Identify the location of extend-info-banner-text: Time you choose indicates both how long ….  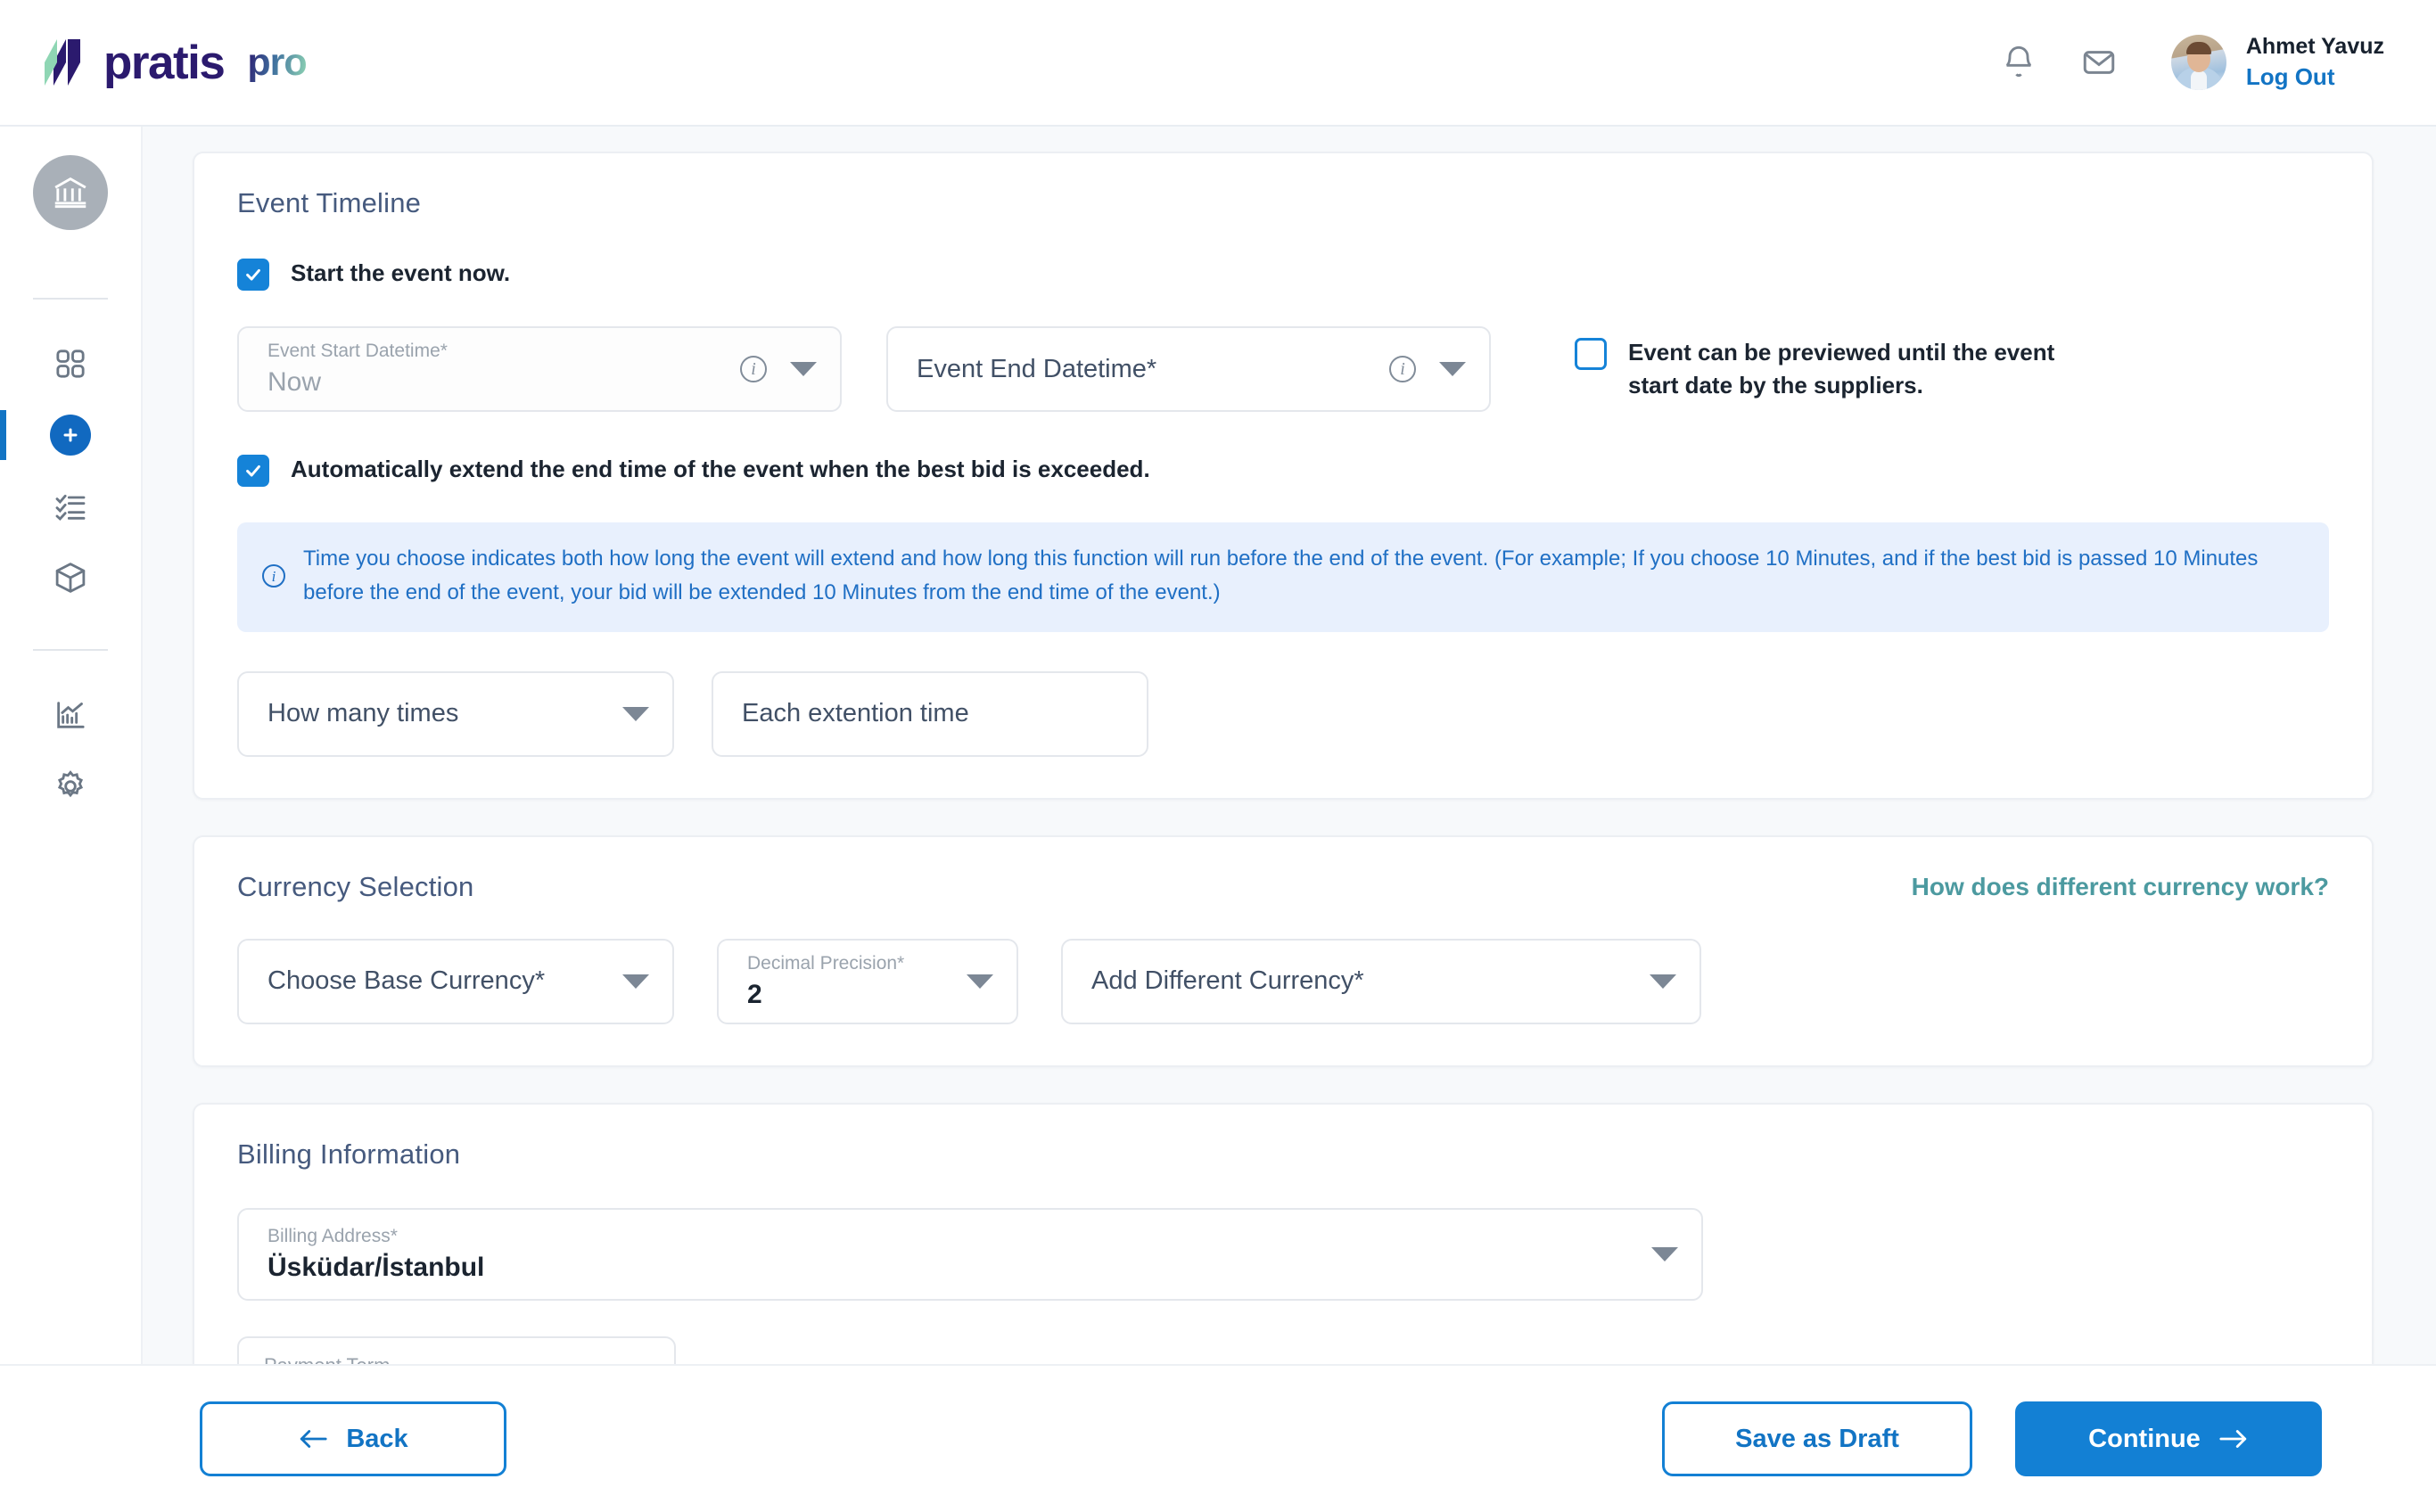
(1281, 575).